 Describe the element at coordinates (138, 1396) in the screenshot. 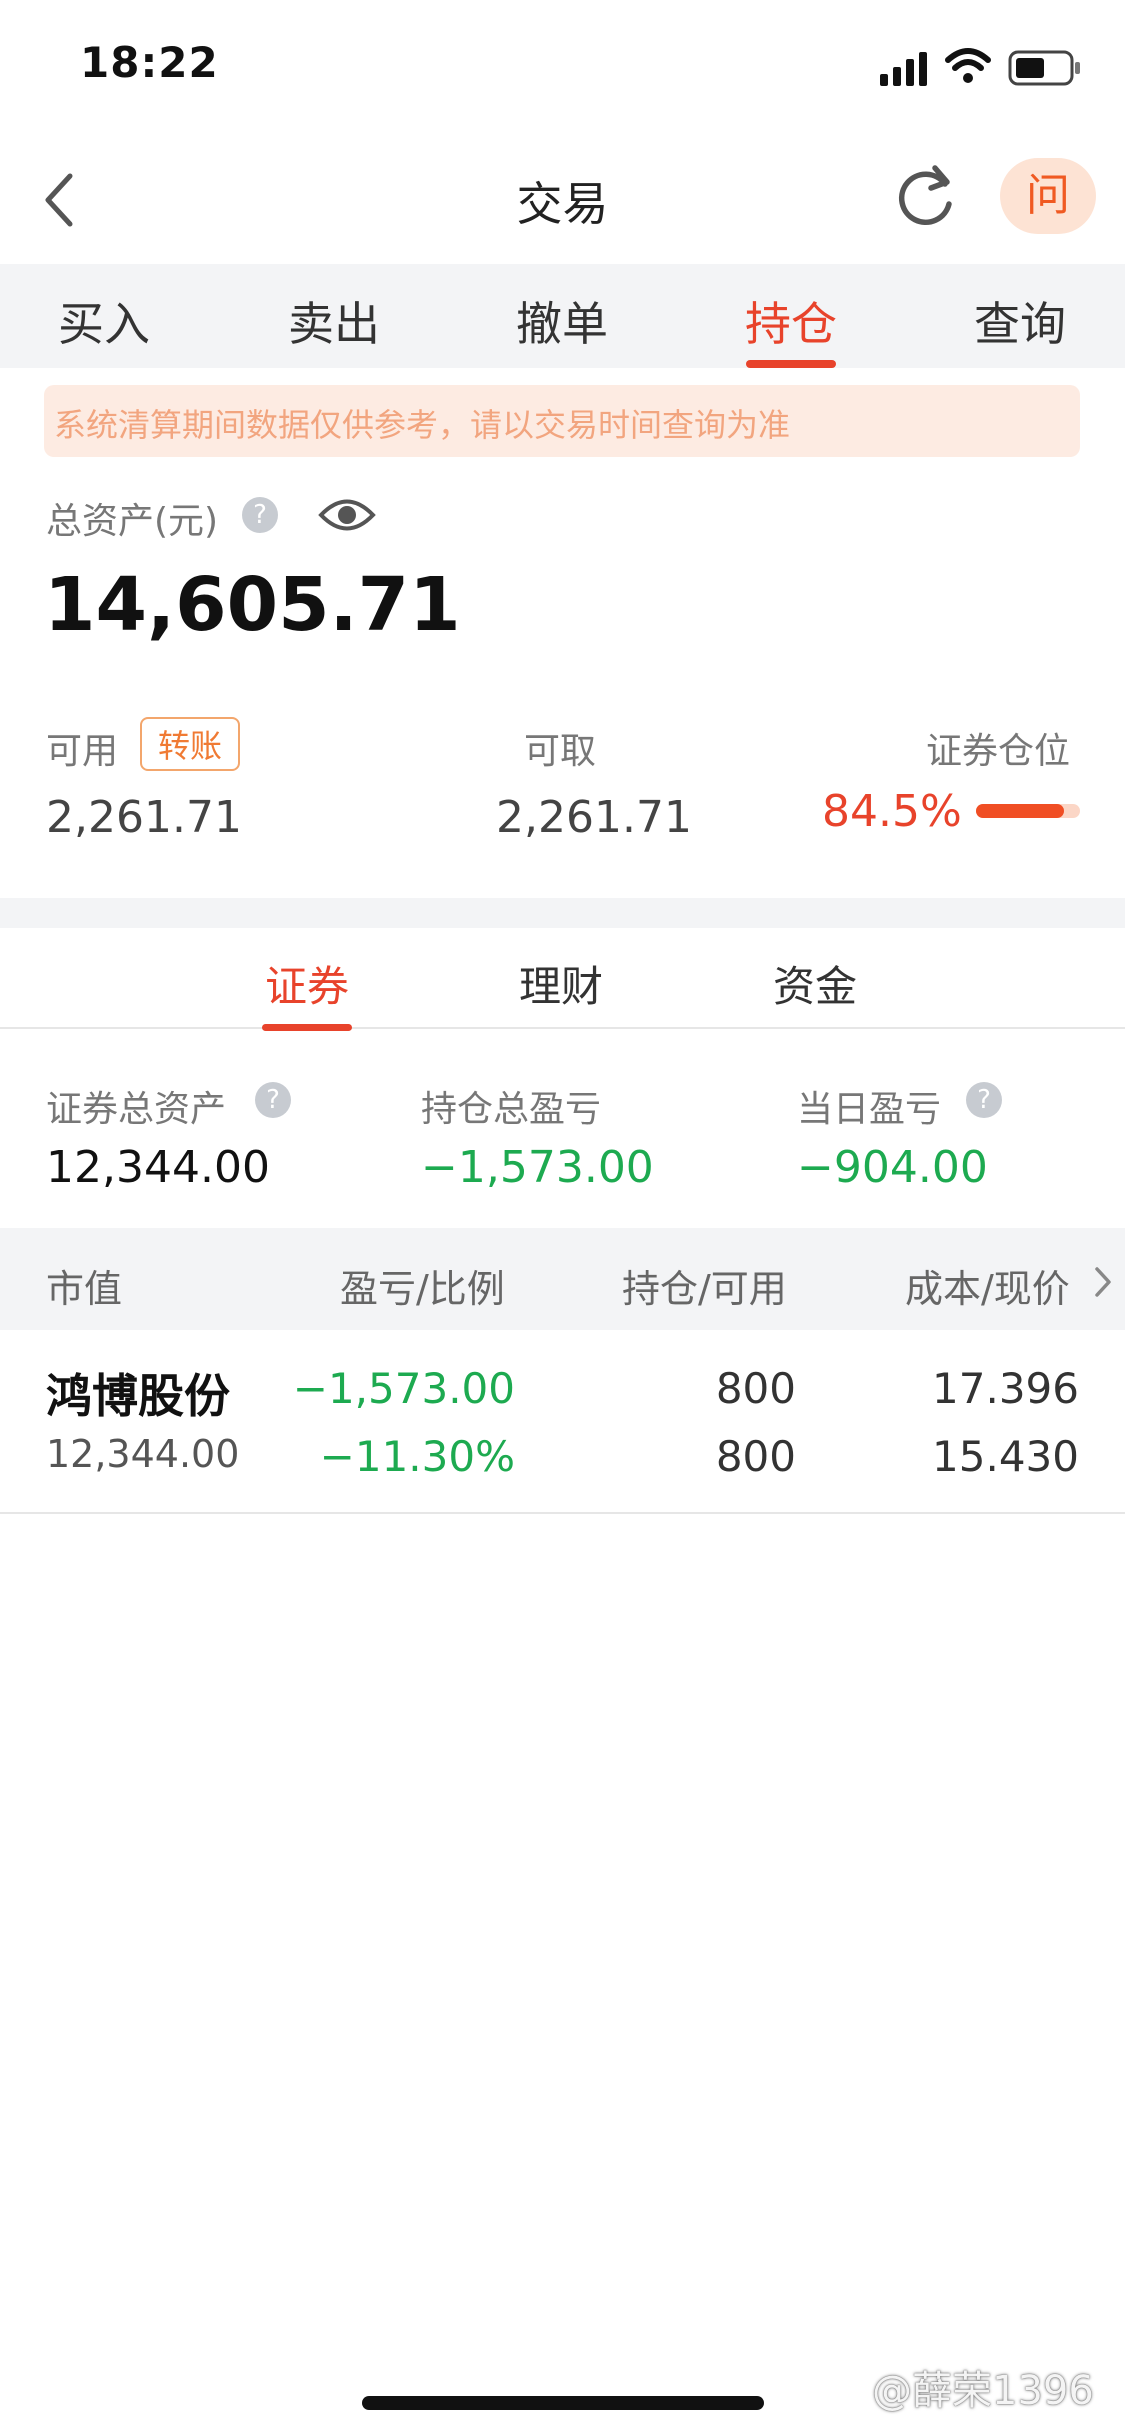

I see `stock-name: 鸿博股份` at that location.